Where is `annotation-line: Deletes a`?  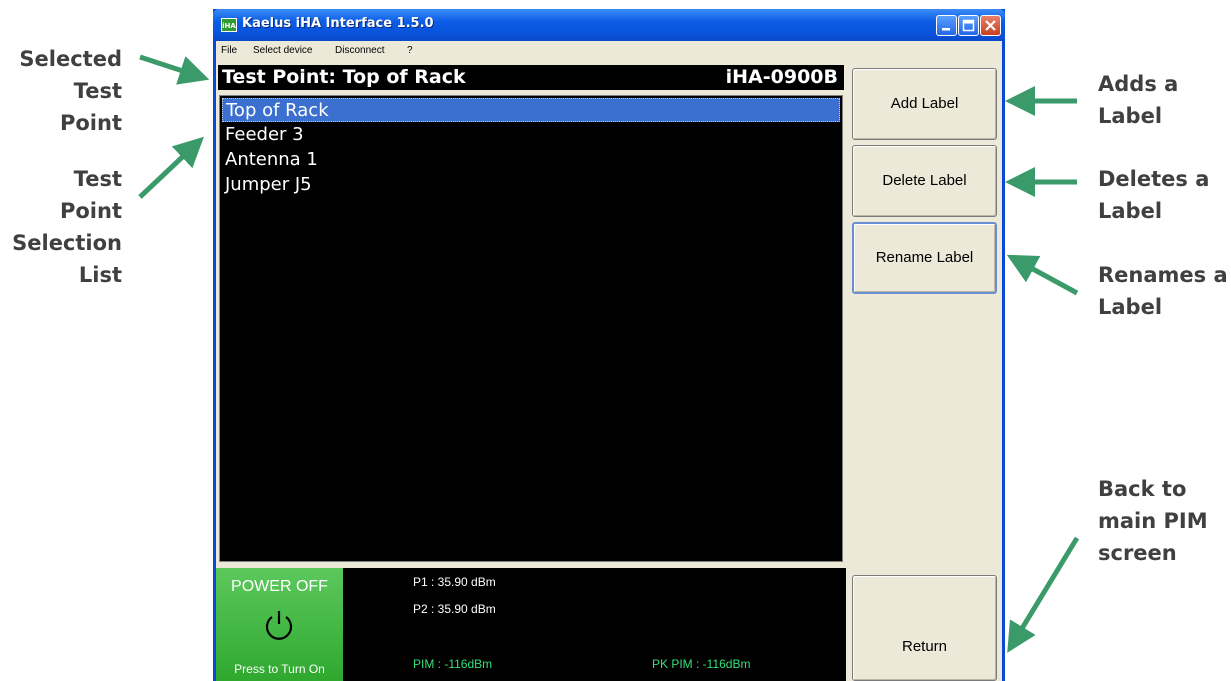 annotation-line: Deletes a is located at coordinates (1154, 179).